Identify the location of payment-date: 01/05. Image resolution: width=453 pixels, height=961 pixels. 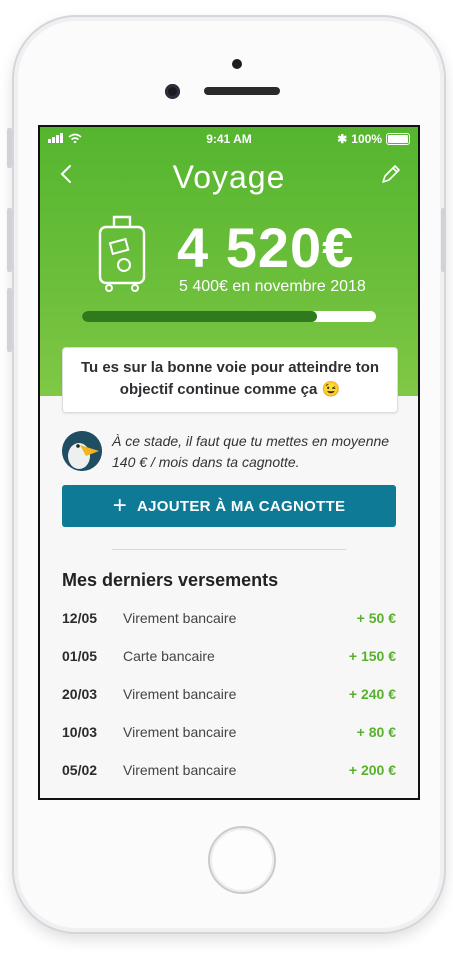
(80, 656).